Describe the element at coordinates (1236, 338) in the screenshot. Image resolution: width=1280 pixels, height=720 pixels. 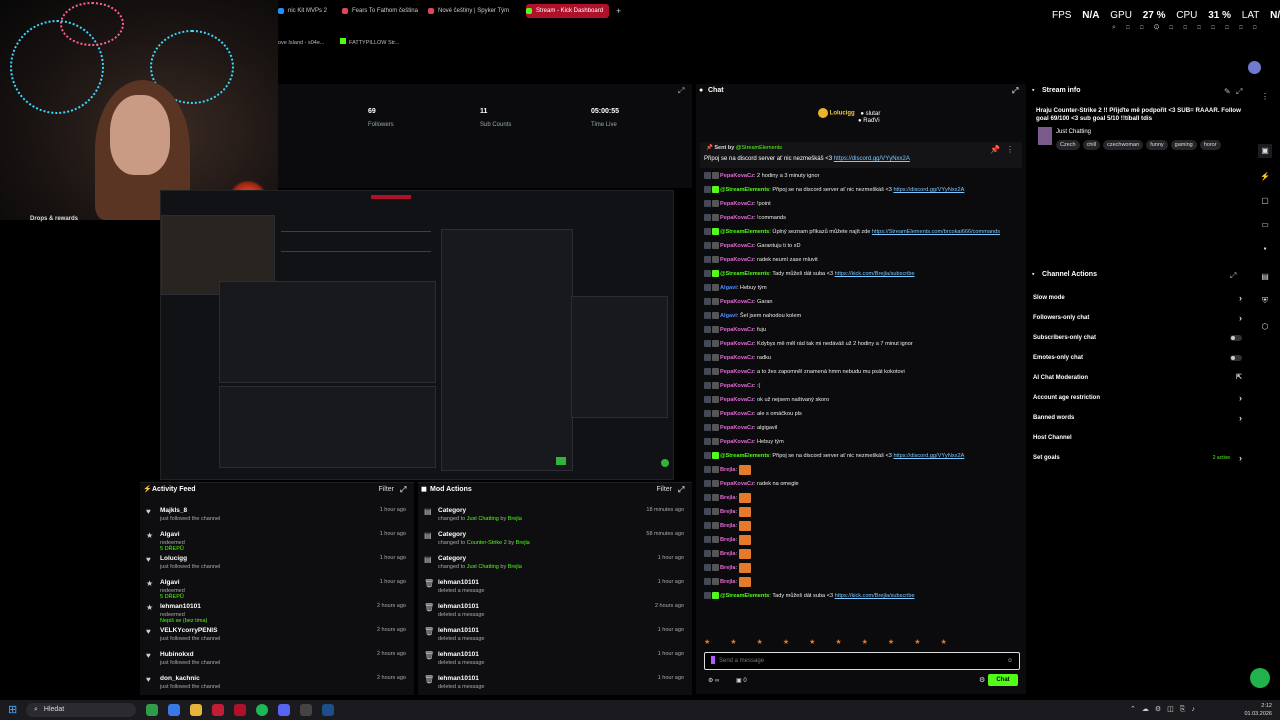
I see `toggle-switch` at that location.